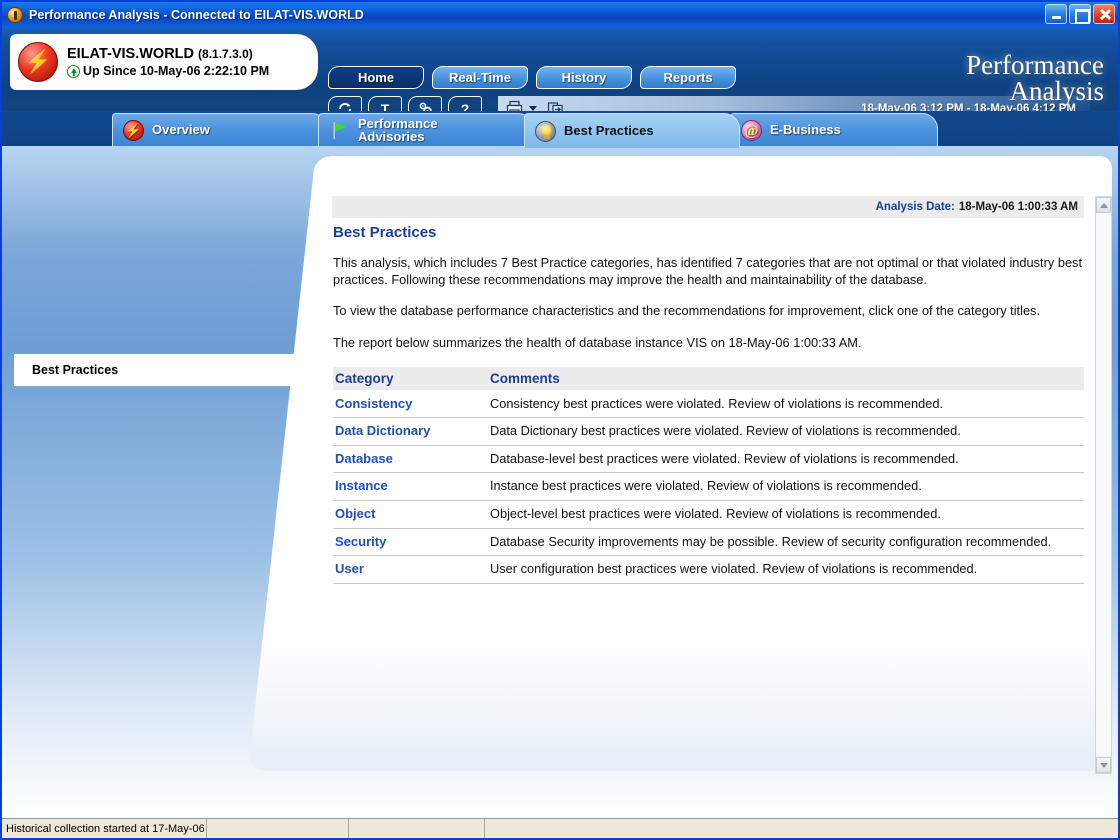 The height and width of the screenshot is (840, 1120). Describe the element at coordinates (410, 542) in the screenshot. I see `table-cell-category: Security` at that location.